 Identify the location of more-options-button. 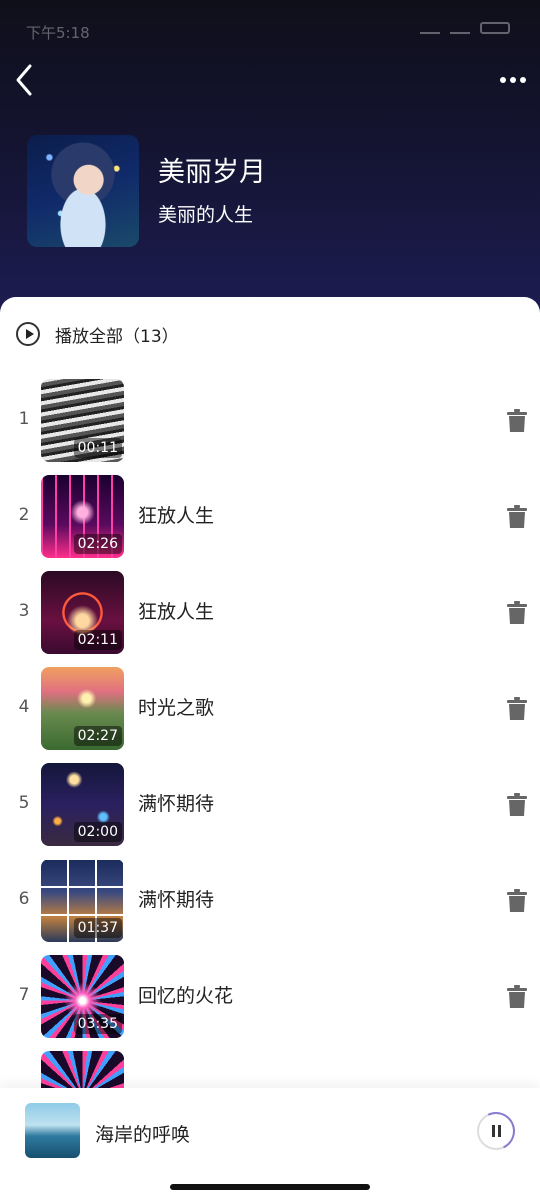
(513, 80).